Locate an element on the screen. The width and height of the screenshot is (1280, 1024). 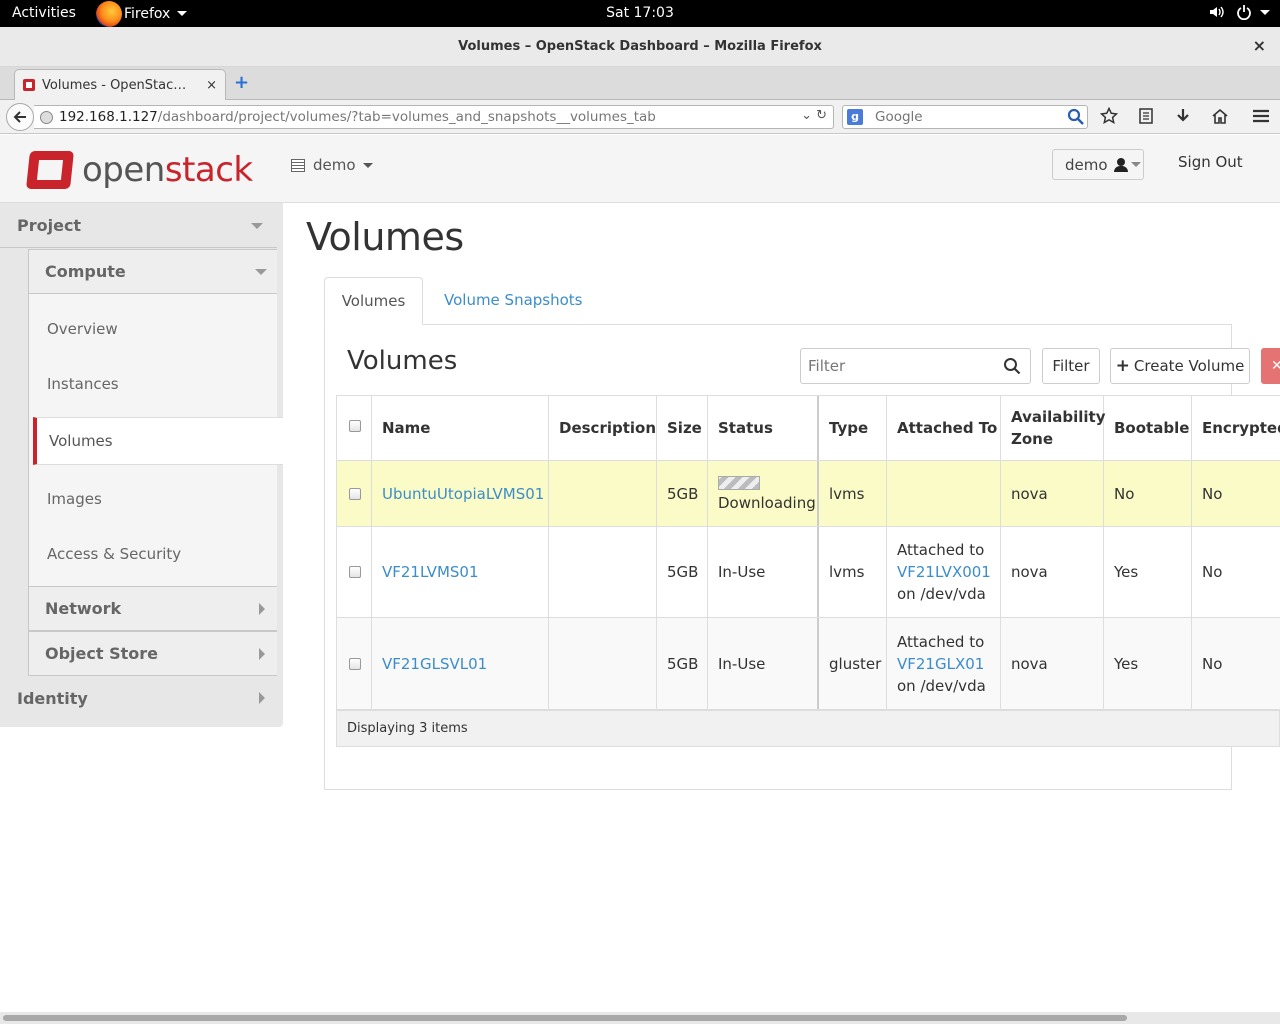
column-header-bootable: Bootable is located at coordinates (1148, 428).